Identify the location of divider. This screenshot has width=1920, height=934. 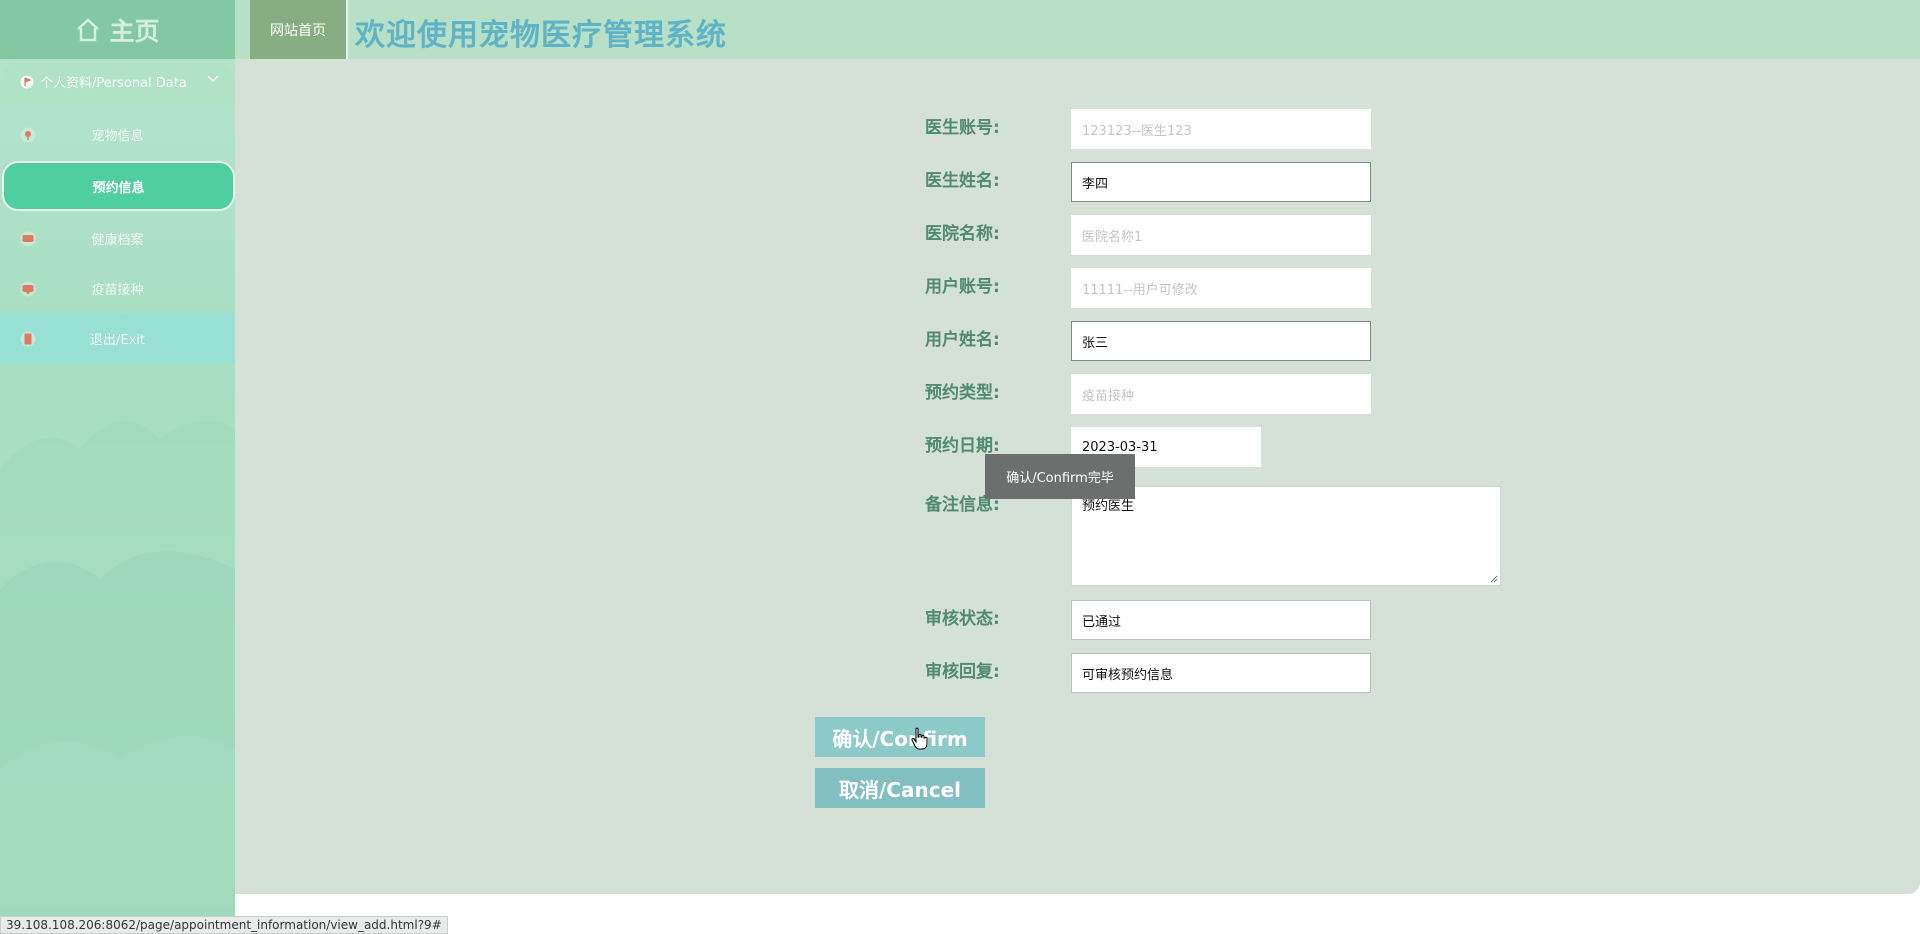
(347, 29).